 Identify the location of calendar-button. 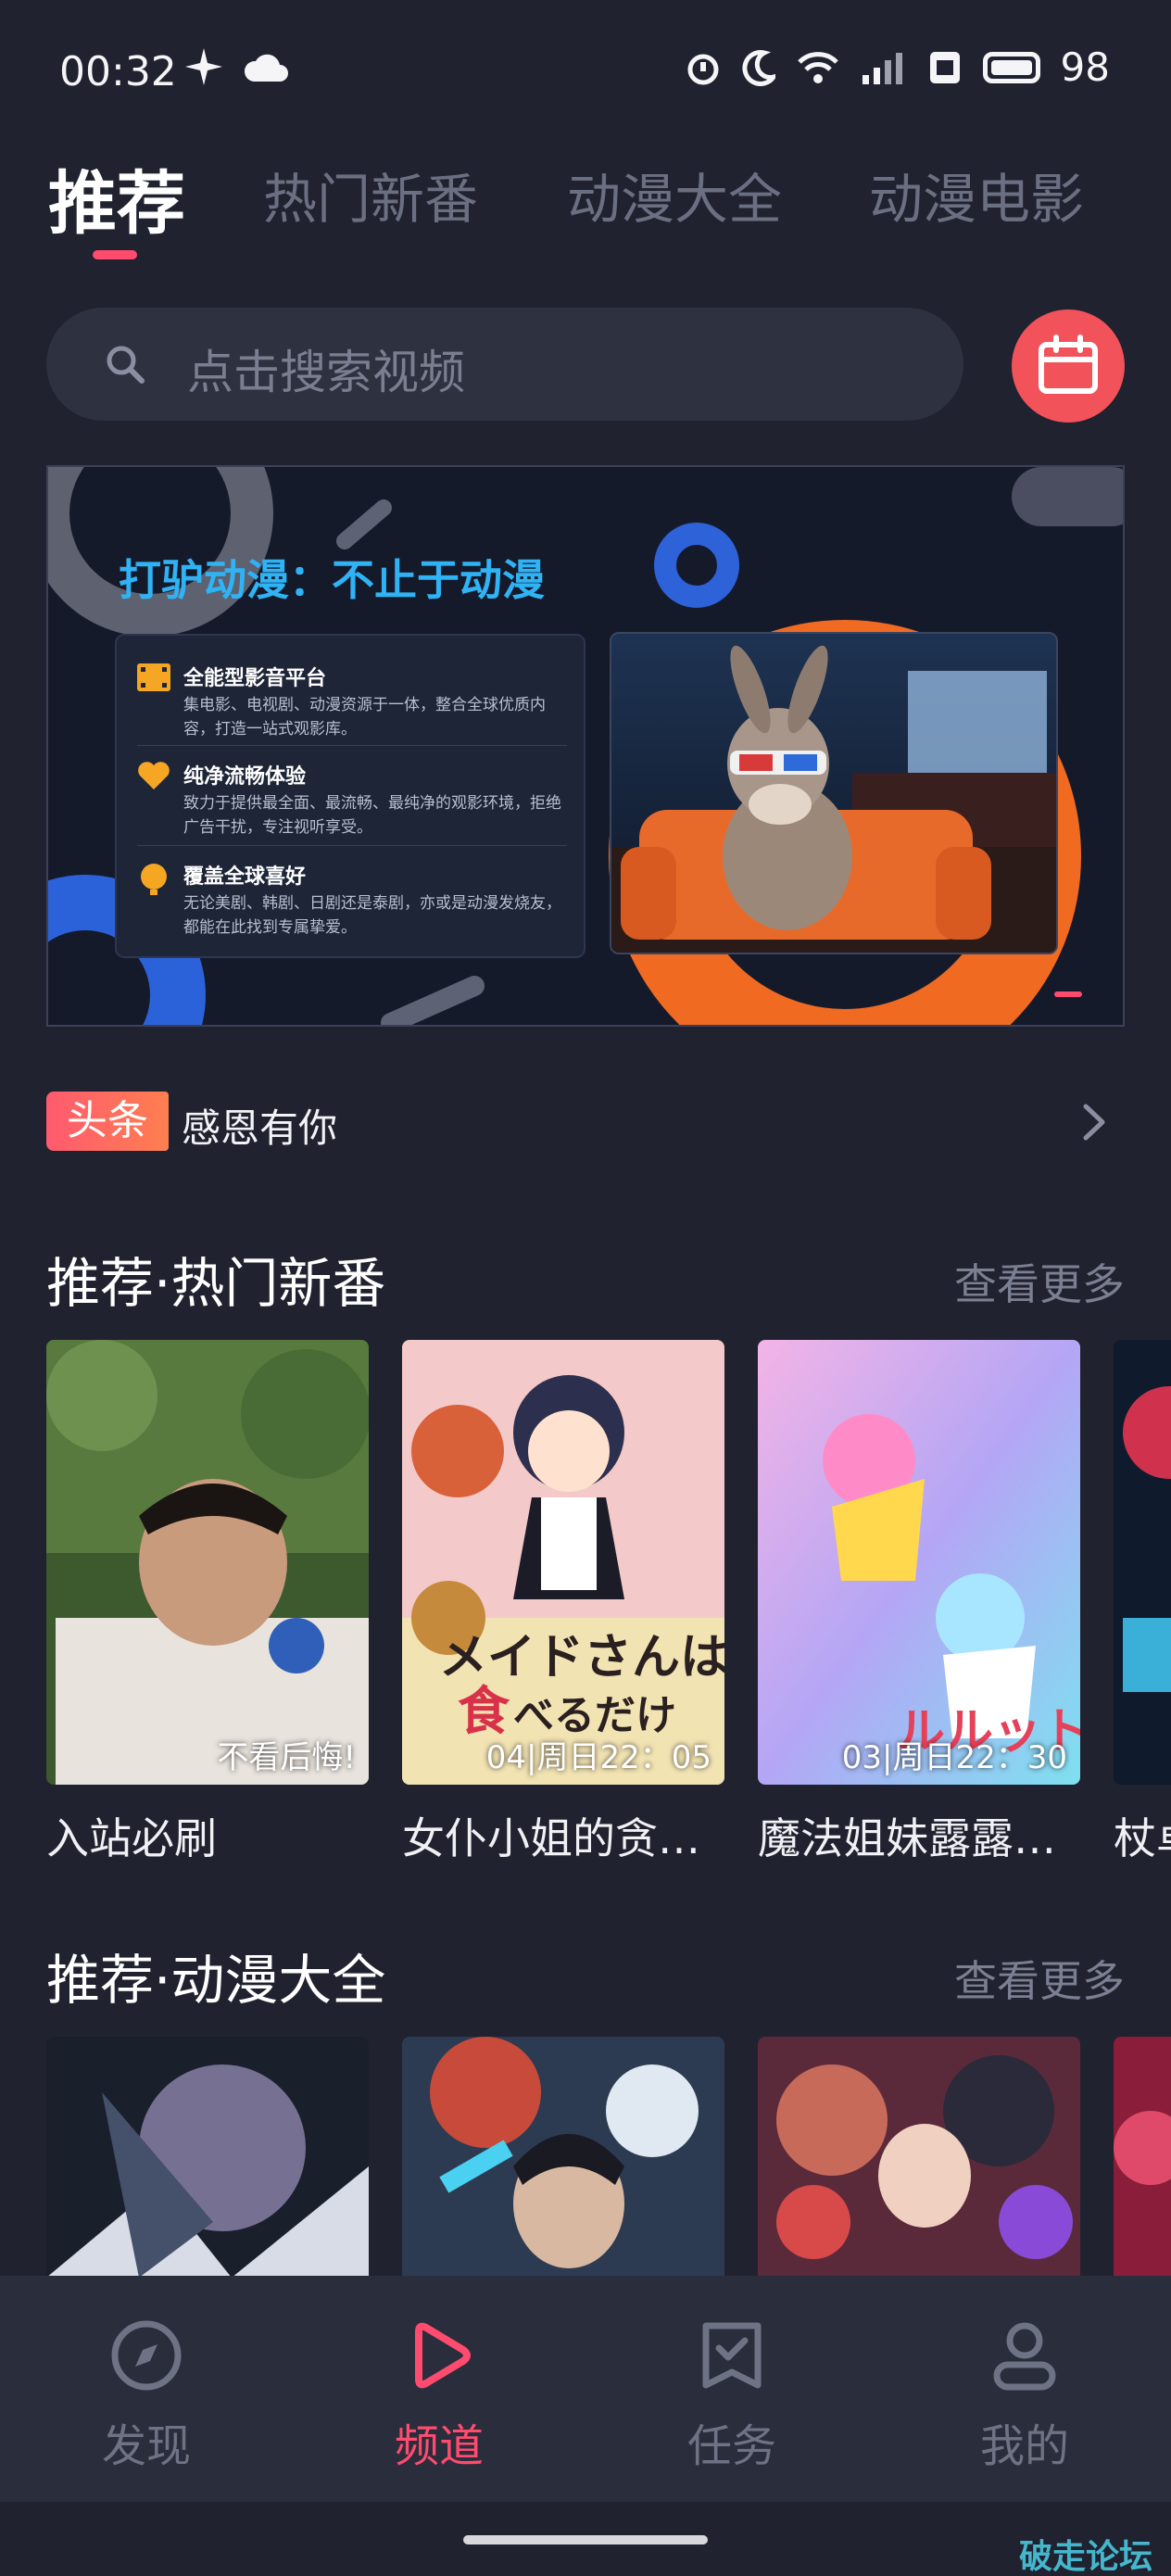
(1069, 366).